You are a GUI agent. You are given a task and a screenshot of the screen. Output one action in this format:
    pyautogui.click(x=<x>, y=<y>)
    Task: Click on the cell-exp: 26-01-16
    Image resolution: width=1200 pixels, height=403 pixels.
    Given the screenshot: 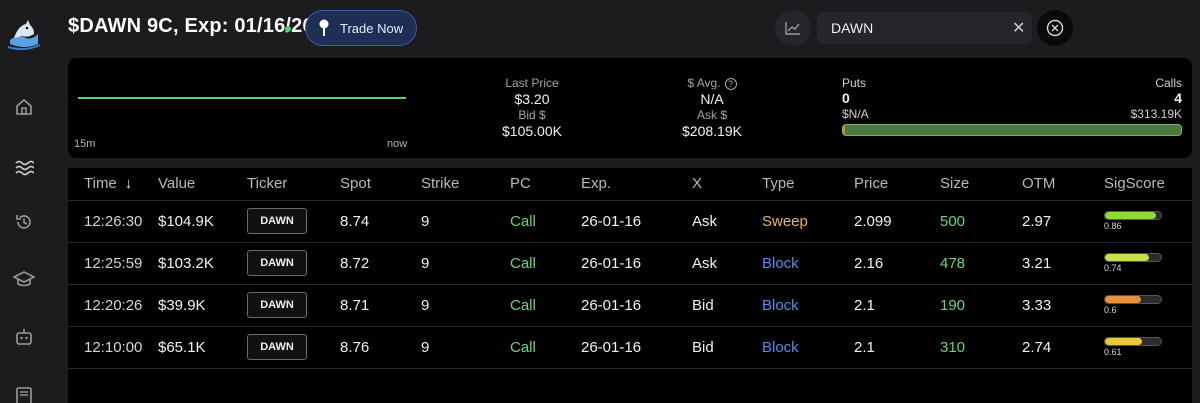 What is the action you would take?
    pyautogui.click(x=636, y=347)
    